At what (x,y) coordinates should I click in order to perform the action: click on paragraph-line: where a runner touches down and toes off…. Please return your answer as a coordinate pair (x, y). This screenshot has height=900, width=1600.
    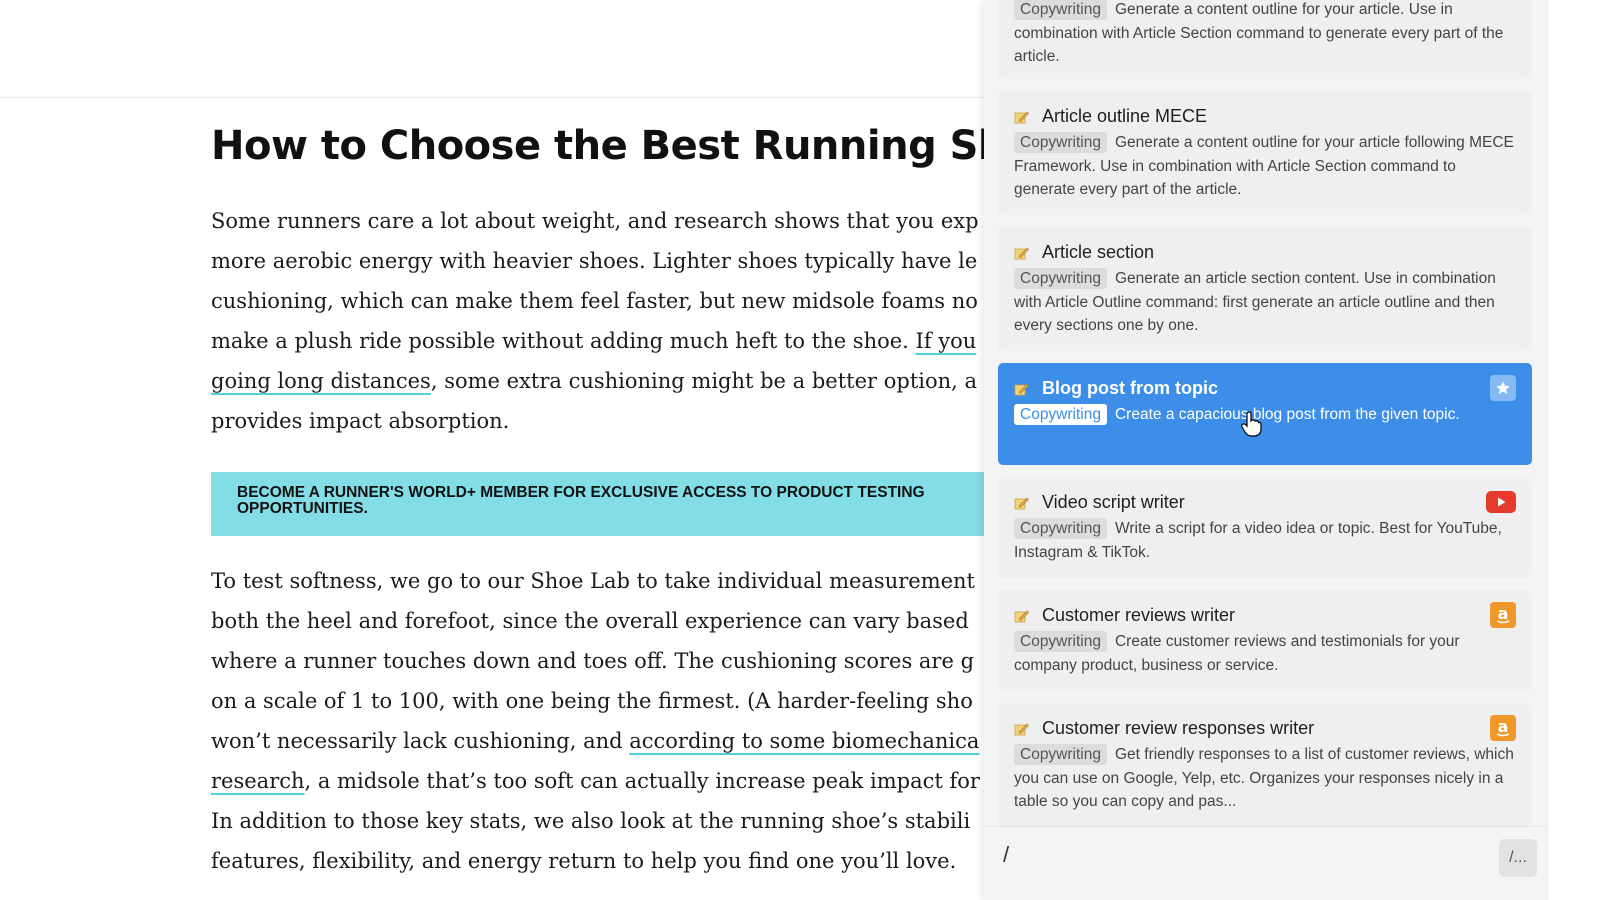
    Looking at the image, I should click on (593, 661).